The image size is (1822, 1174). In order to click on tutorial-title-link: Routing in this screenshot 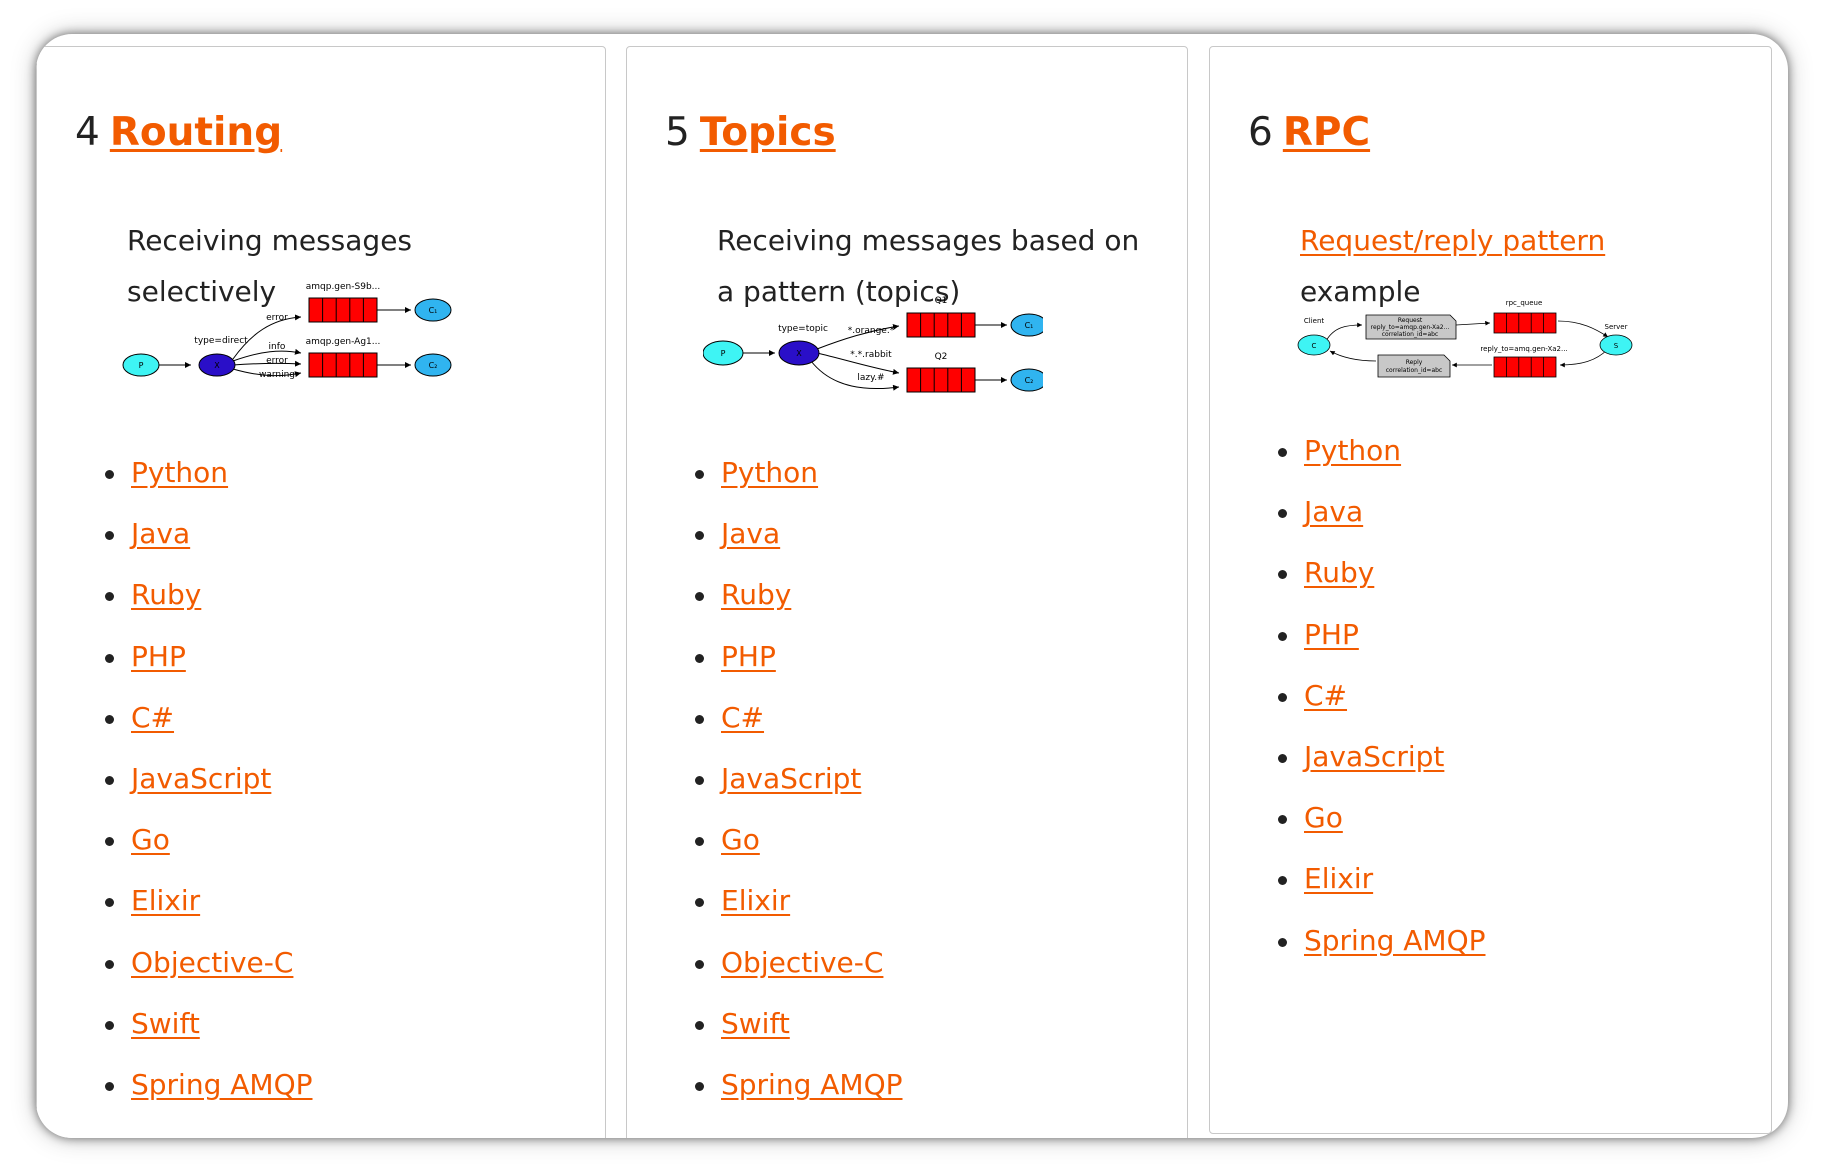, I will do `click(196, 132)`.